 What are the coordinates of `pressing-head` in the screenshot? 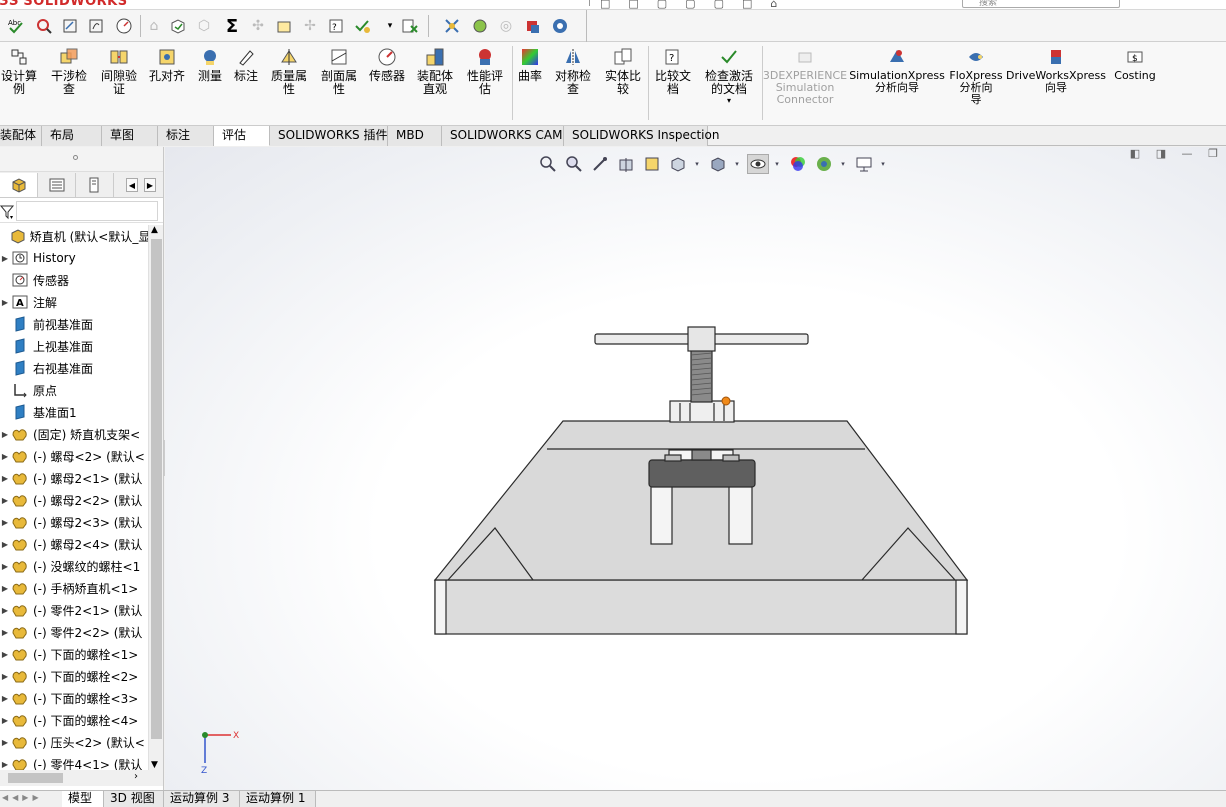 It's located at (702, 473).